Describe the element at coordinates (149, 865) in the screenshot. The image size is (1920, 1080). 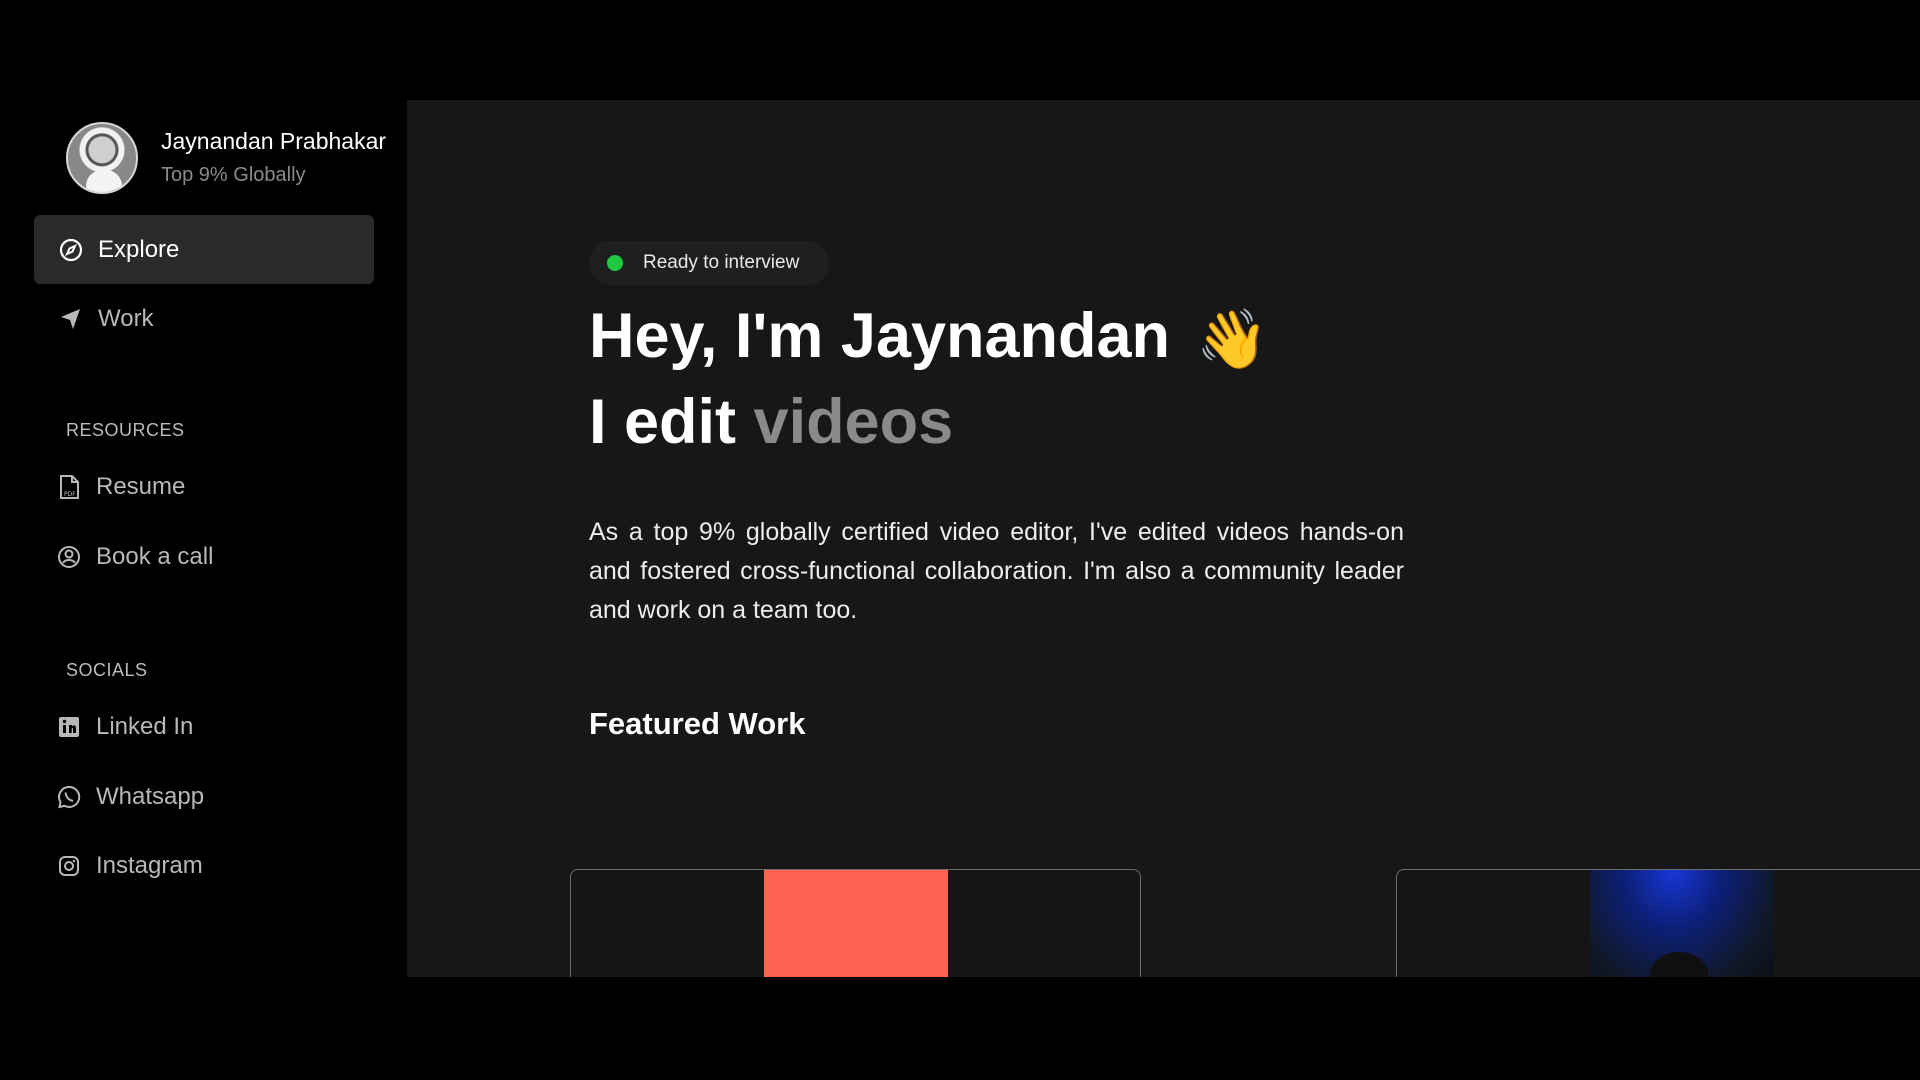
I see `sidebar-item-label: Instagram` at that location.